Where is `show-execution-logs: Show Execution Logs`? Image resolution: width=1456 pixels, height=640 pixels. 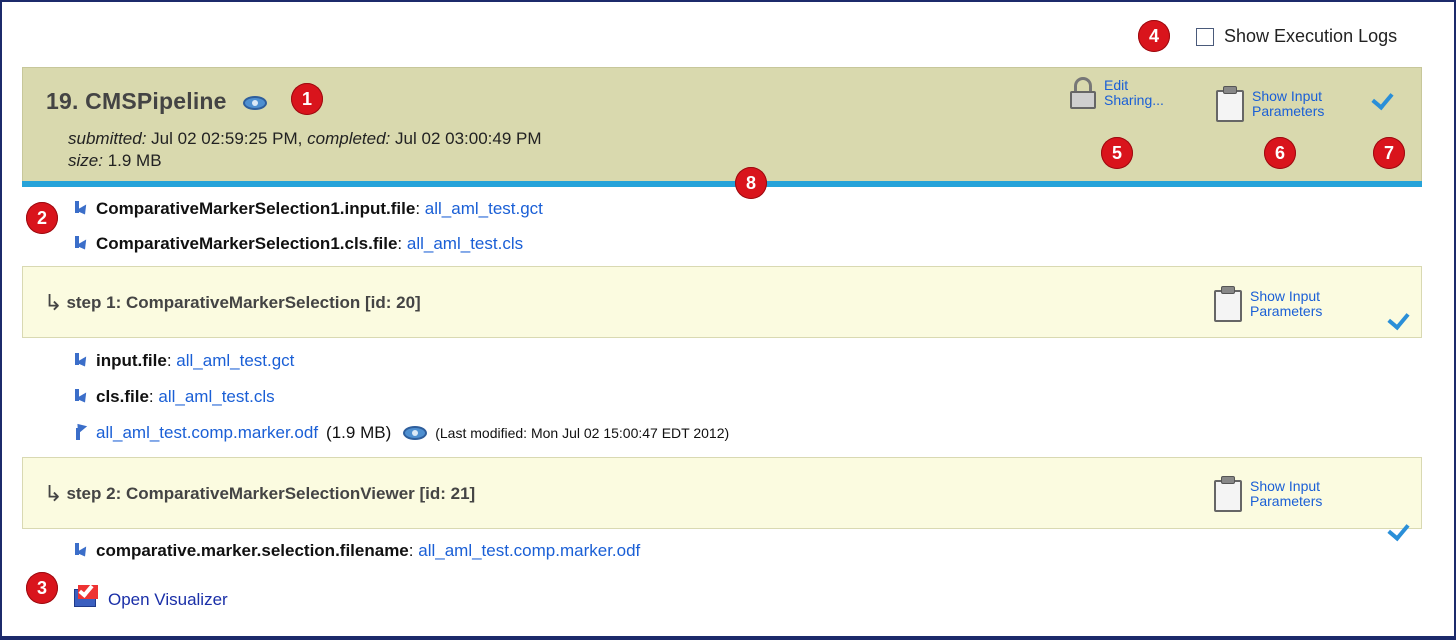
show-execution-logs: Show Execution Logs is located at coordinates (1296, 36).